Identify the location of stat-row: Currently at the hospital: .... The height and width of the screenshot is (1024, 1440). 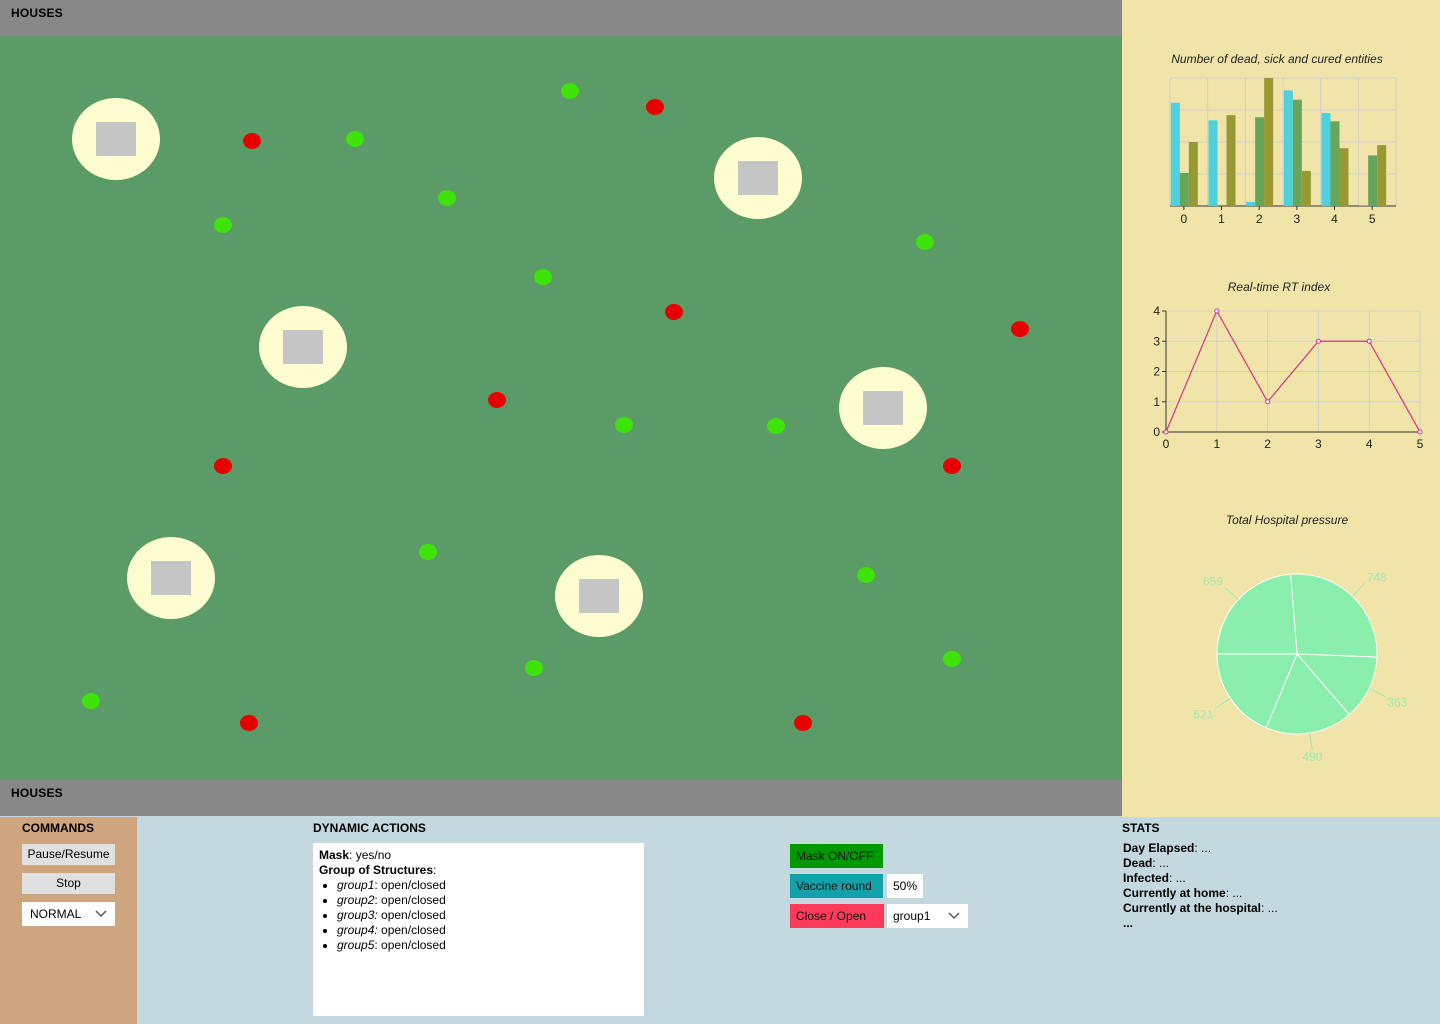
(1200, 908).